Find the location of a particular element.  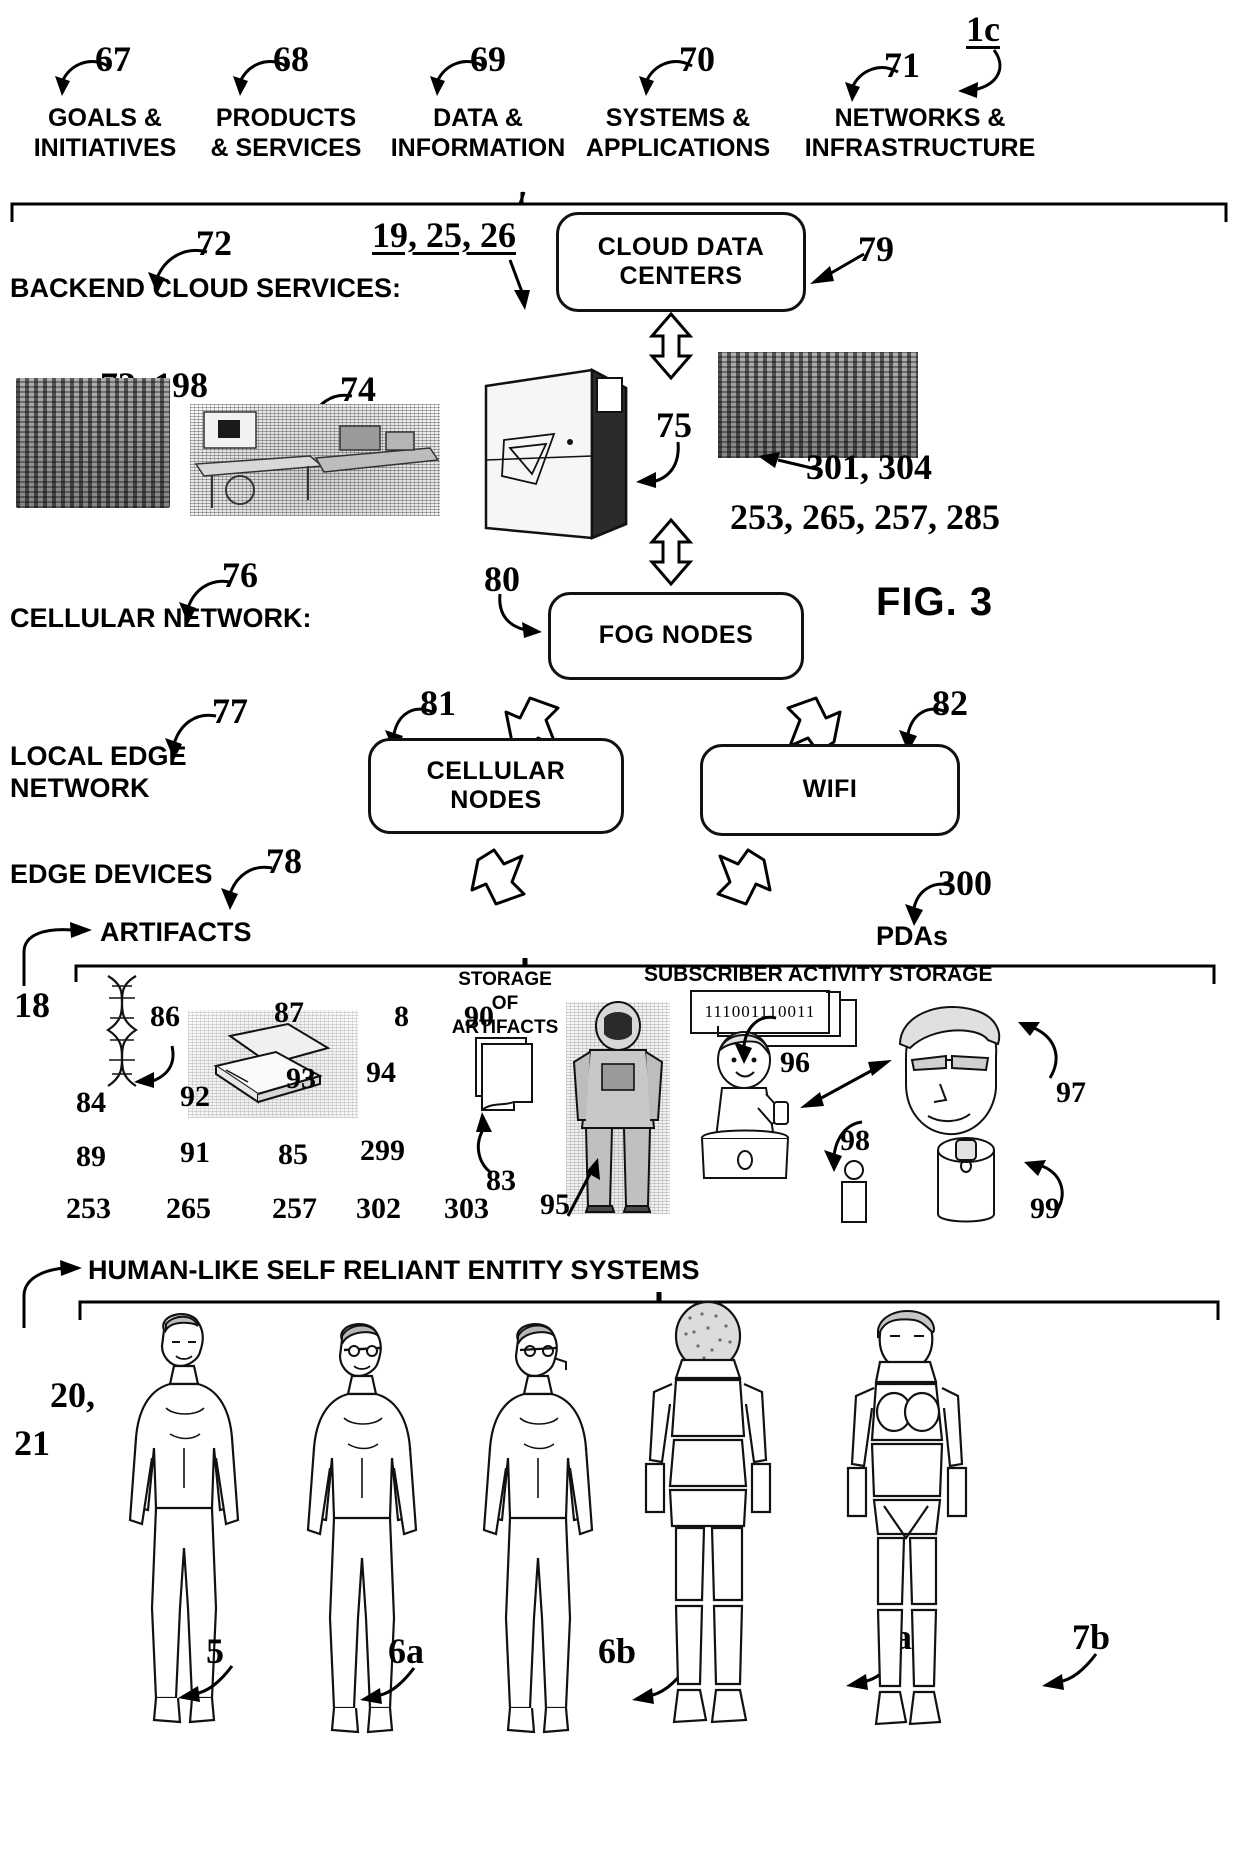

double-arrow-mainframe-to-fog is located at coordinates (671, 552).